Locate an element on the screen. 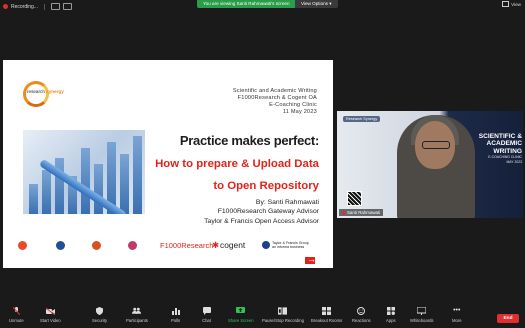  whiteboard-icon is located at coordinates (422, 311).